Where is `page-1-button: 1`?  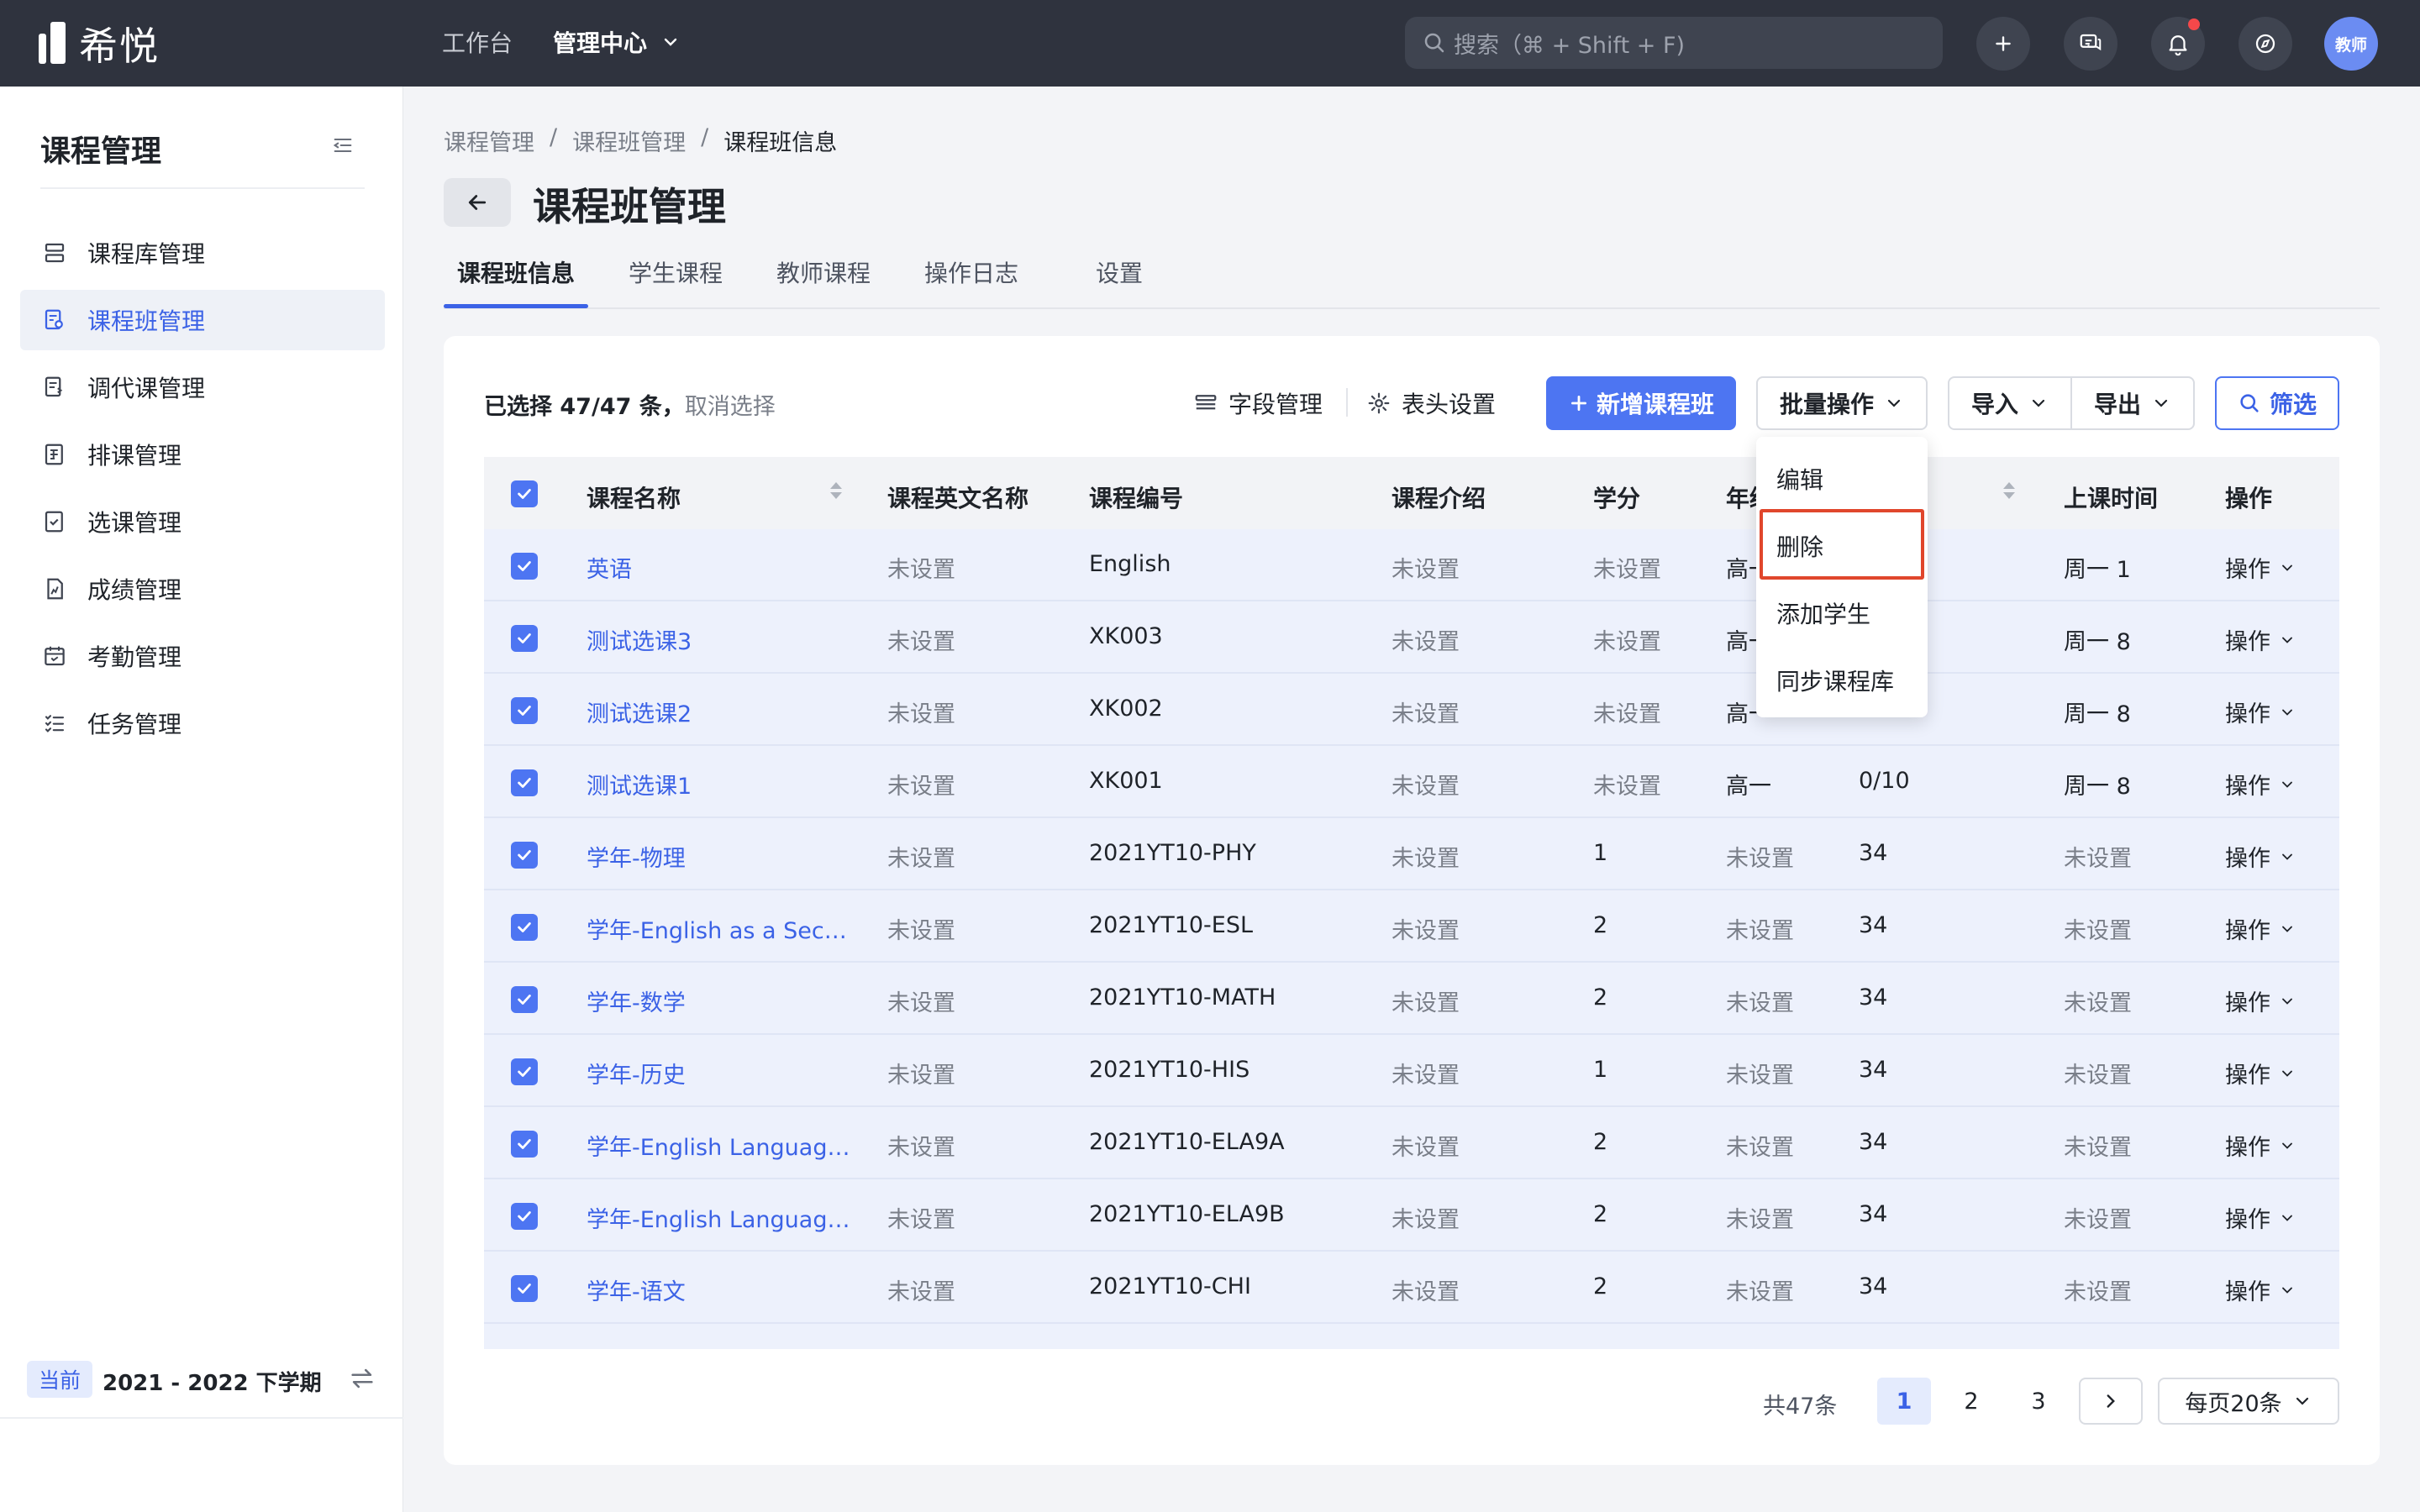 page-1-button: 1 is located at coordinates (1904, 1401).